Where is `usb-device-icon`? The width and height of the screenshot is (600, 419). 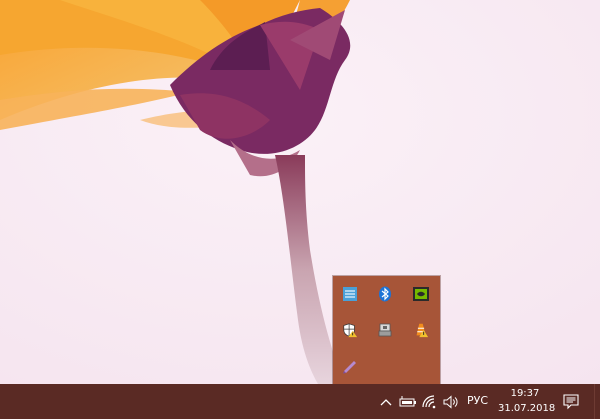
usb-device-icon is located at coordinates (385, 330).